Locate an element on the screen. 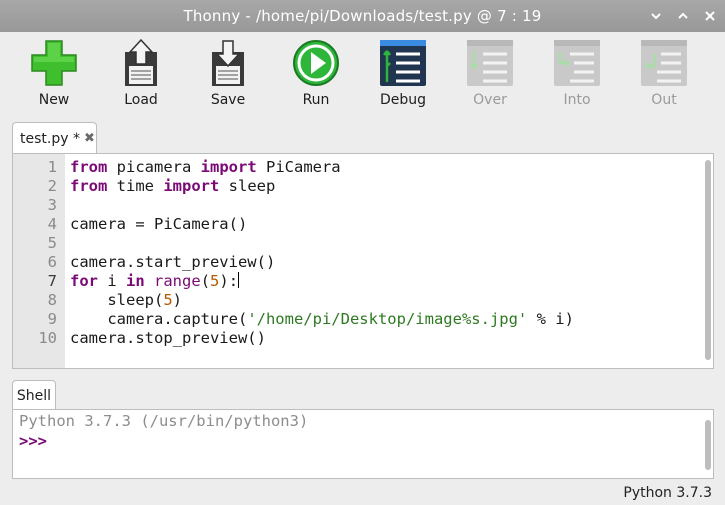 The height and width of the screenshot is (505, 725). tab-shell: Shell is located at coordinates (34, 395).